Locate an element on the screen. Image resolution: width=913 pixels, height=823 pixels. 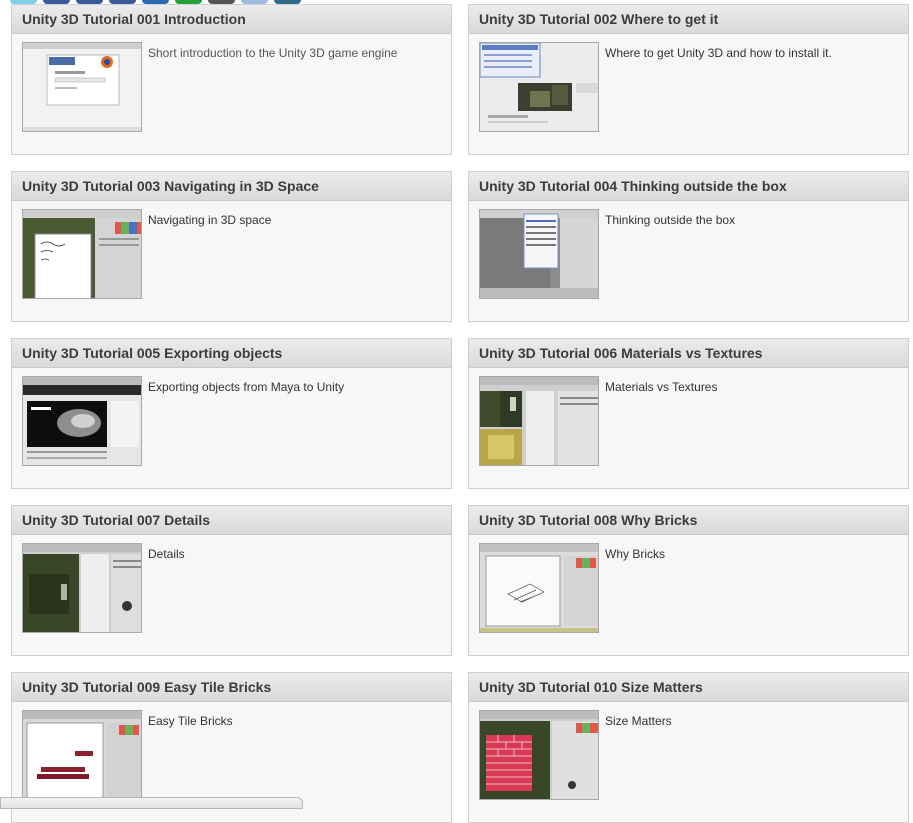
unity-materials-screenshot-icon is located at coordinates (539, 421).